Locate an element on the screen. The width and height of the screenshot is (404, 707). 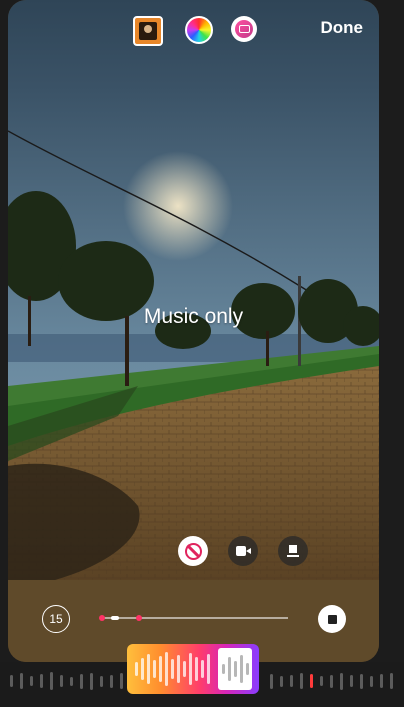
video-camera-icon is located at coordinates (243, 551).